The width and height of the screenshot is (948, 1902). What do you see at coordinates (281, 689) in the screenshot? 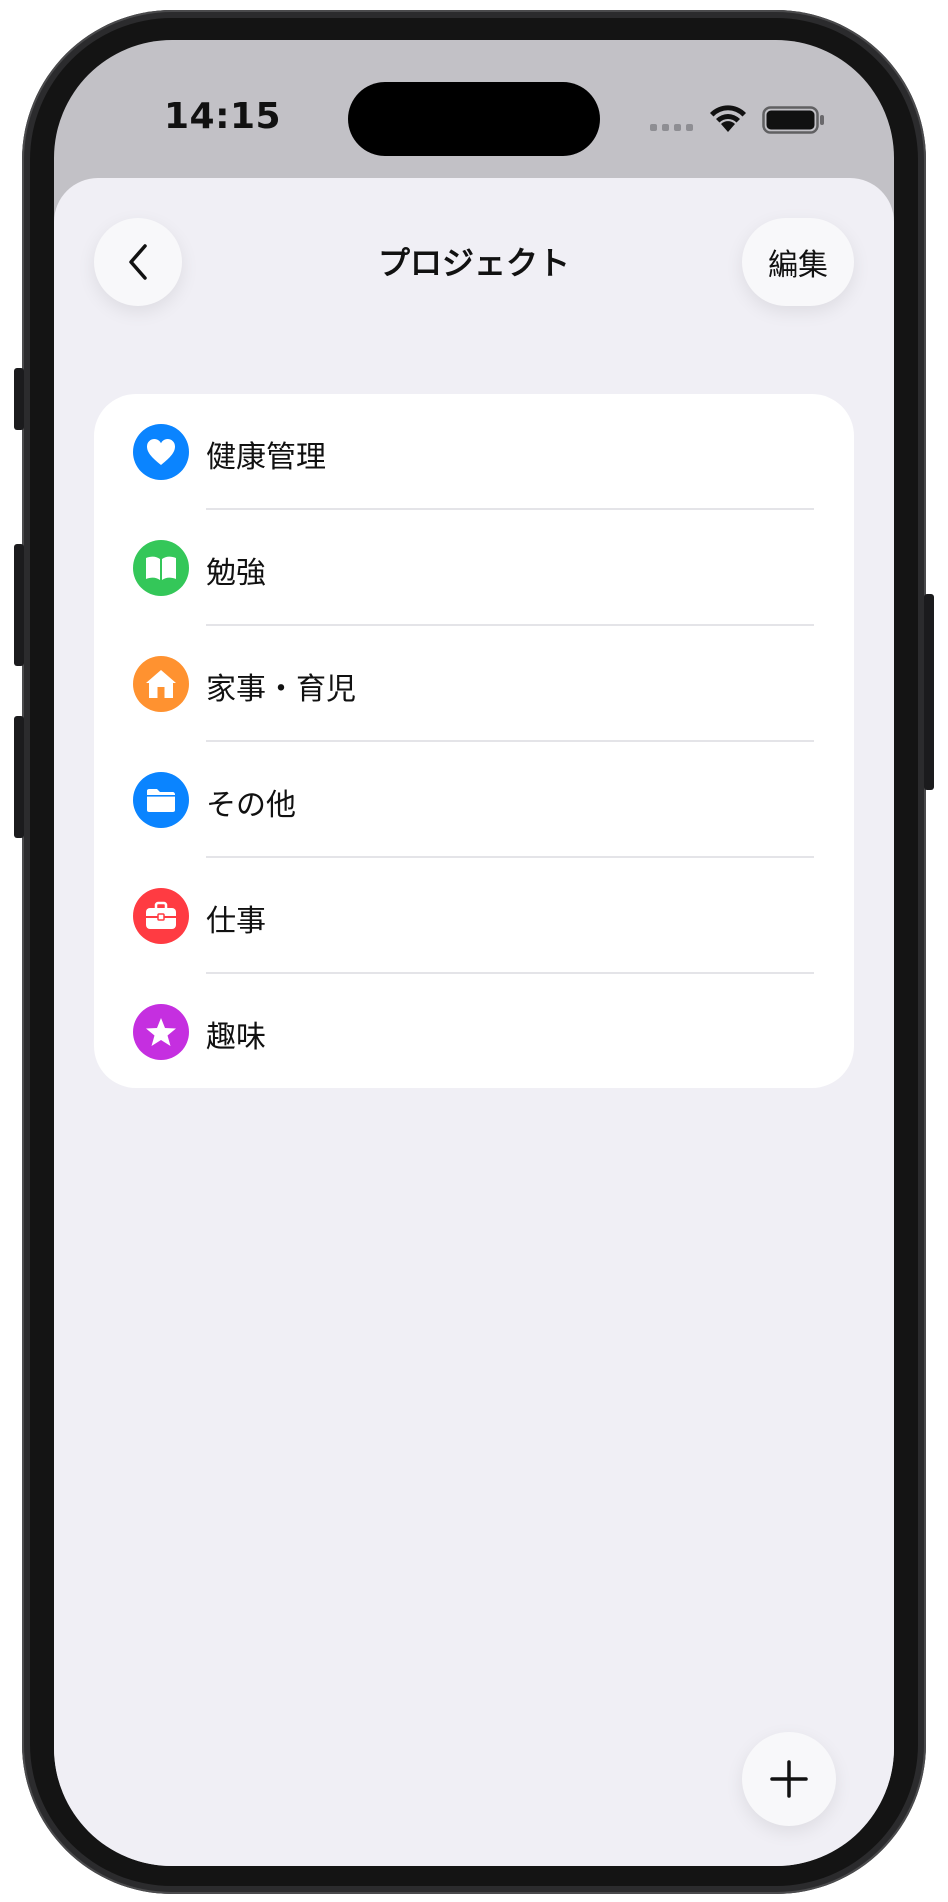
I see `list-item-label: 家事・育児` at bounding box center [281, 689].